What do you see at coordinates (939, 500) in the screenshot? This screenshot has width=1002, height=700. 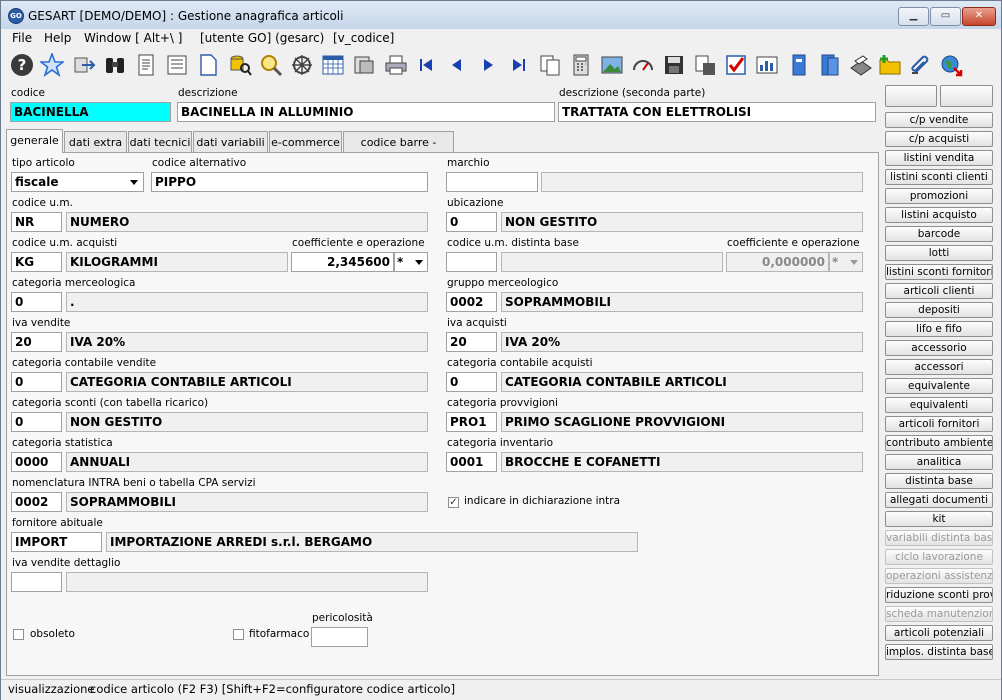 I see `side-button-allegati-documenti: allegati documenti` at bounding box center [939, 500].